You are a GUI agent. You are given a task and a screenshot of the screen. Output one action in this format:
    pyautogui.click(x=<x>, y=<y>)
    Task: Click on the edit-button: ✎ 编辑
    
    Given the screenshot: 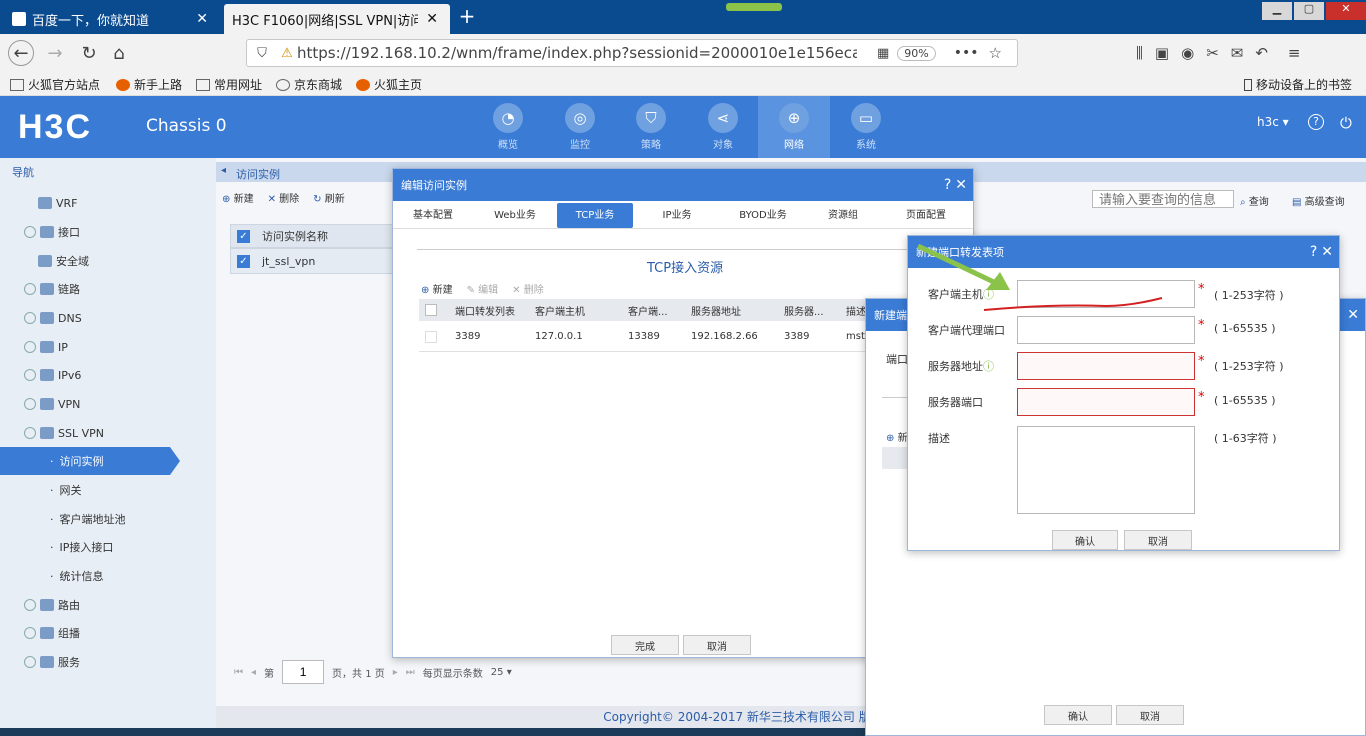 What is the action you would take?
    pyautogui.click(x=483, y=288)
    